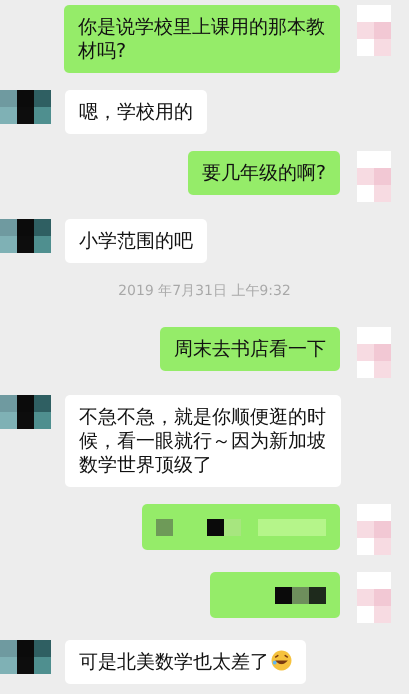  I want to click on message-bubble: 可是北美数学也太差了, so click(185, 662).